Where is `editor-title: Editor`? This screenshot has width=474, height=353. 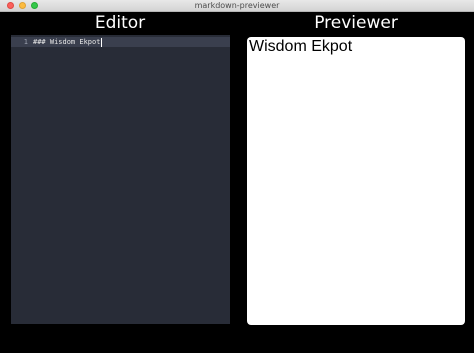
editor-title: Editor is located at coordinates (120, 23).